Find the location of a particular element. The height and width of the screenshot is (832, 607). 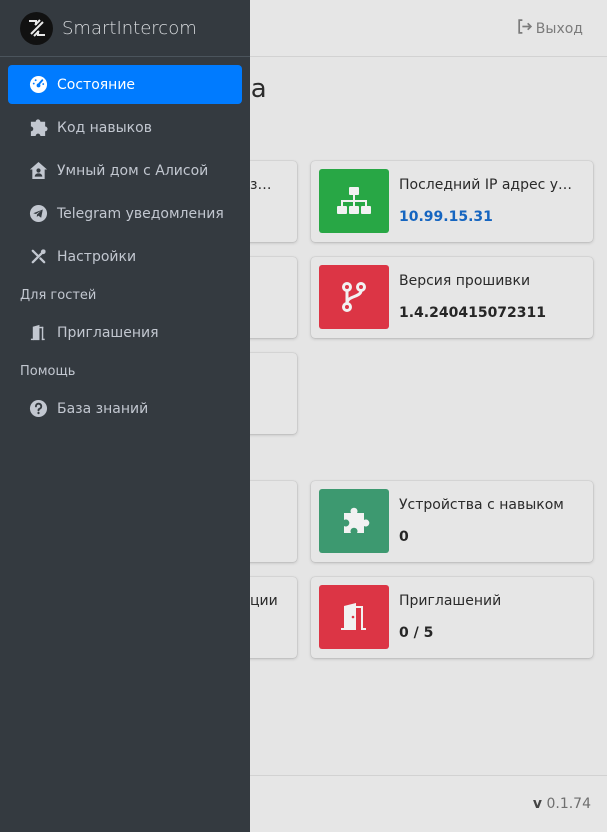

info-card-skill-devices: Устройства с навыком 0 is located at coordinates (452, 521).